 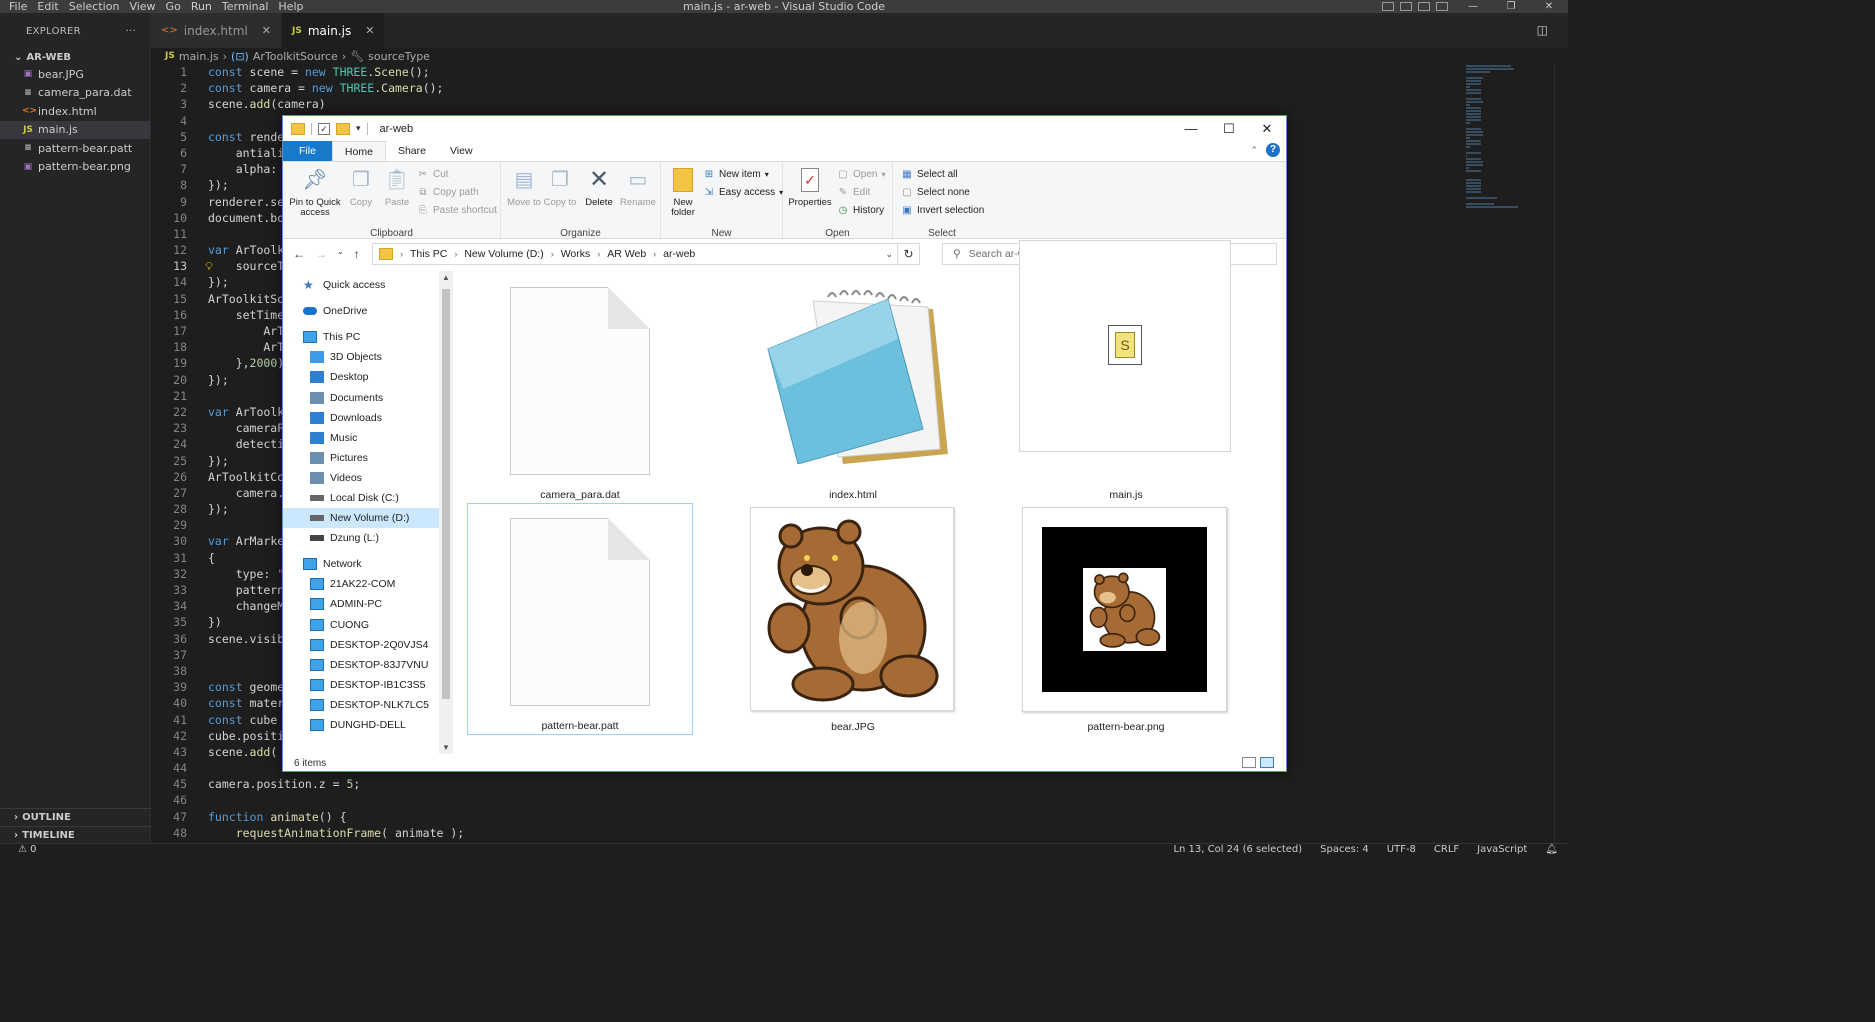 What do you see at coordinates (75, 129) in the screenshot?
I see `sidebar-file-3: JS main.js` at bounding box center [75, 129].